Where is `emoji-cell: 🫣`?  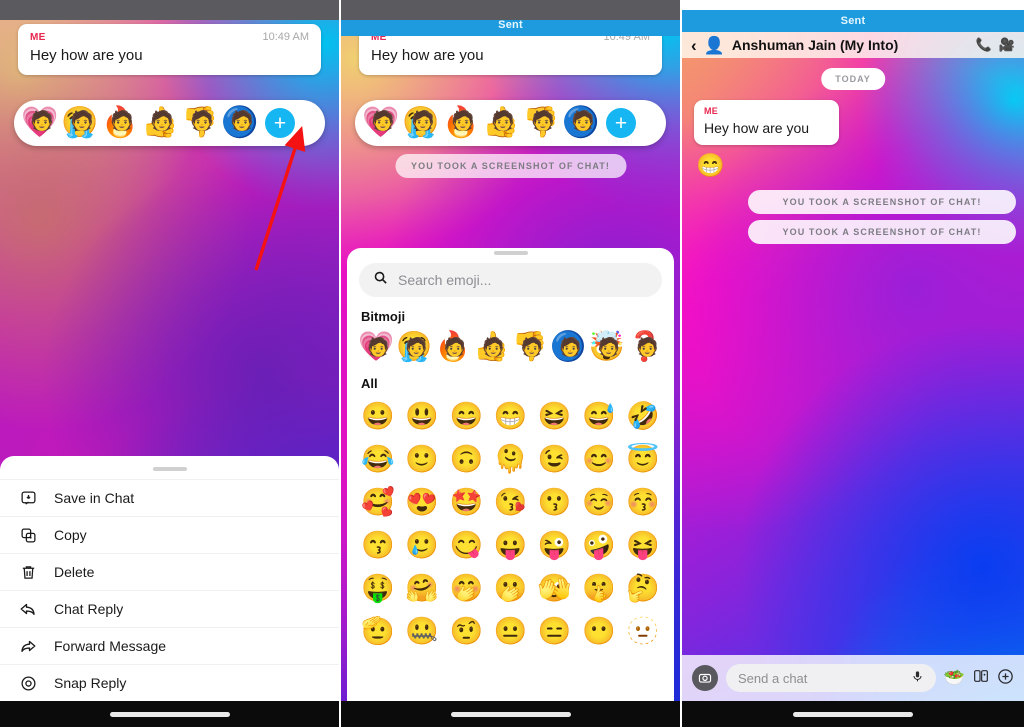 emoji-cell: 🫣 is located at coordinates (555, 588).